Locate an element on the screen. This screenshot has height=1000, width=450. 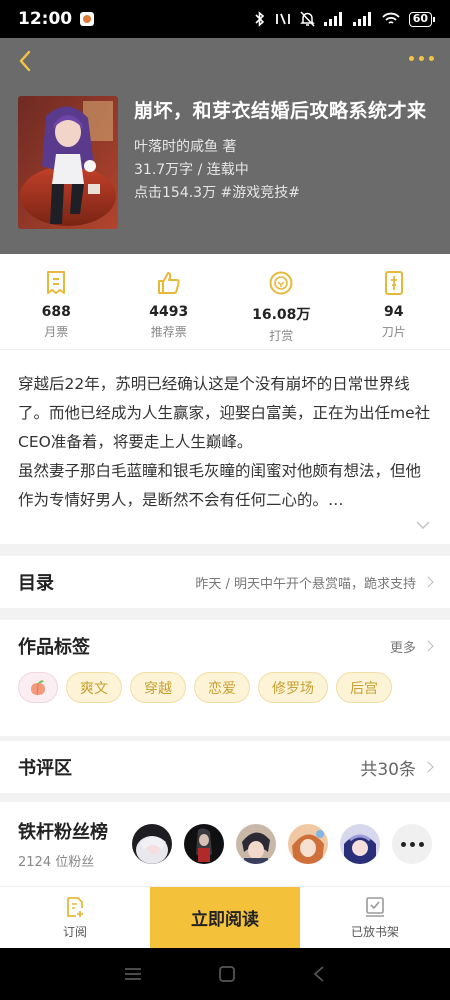
tags-header-row: 作品标签 更多 is located at coordinates (225, 646).